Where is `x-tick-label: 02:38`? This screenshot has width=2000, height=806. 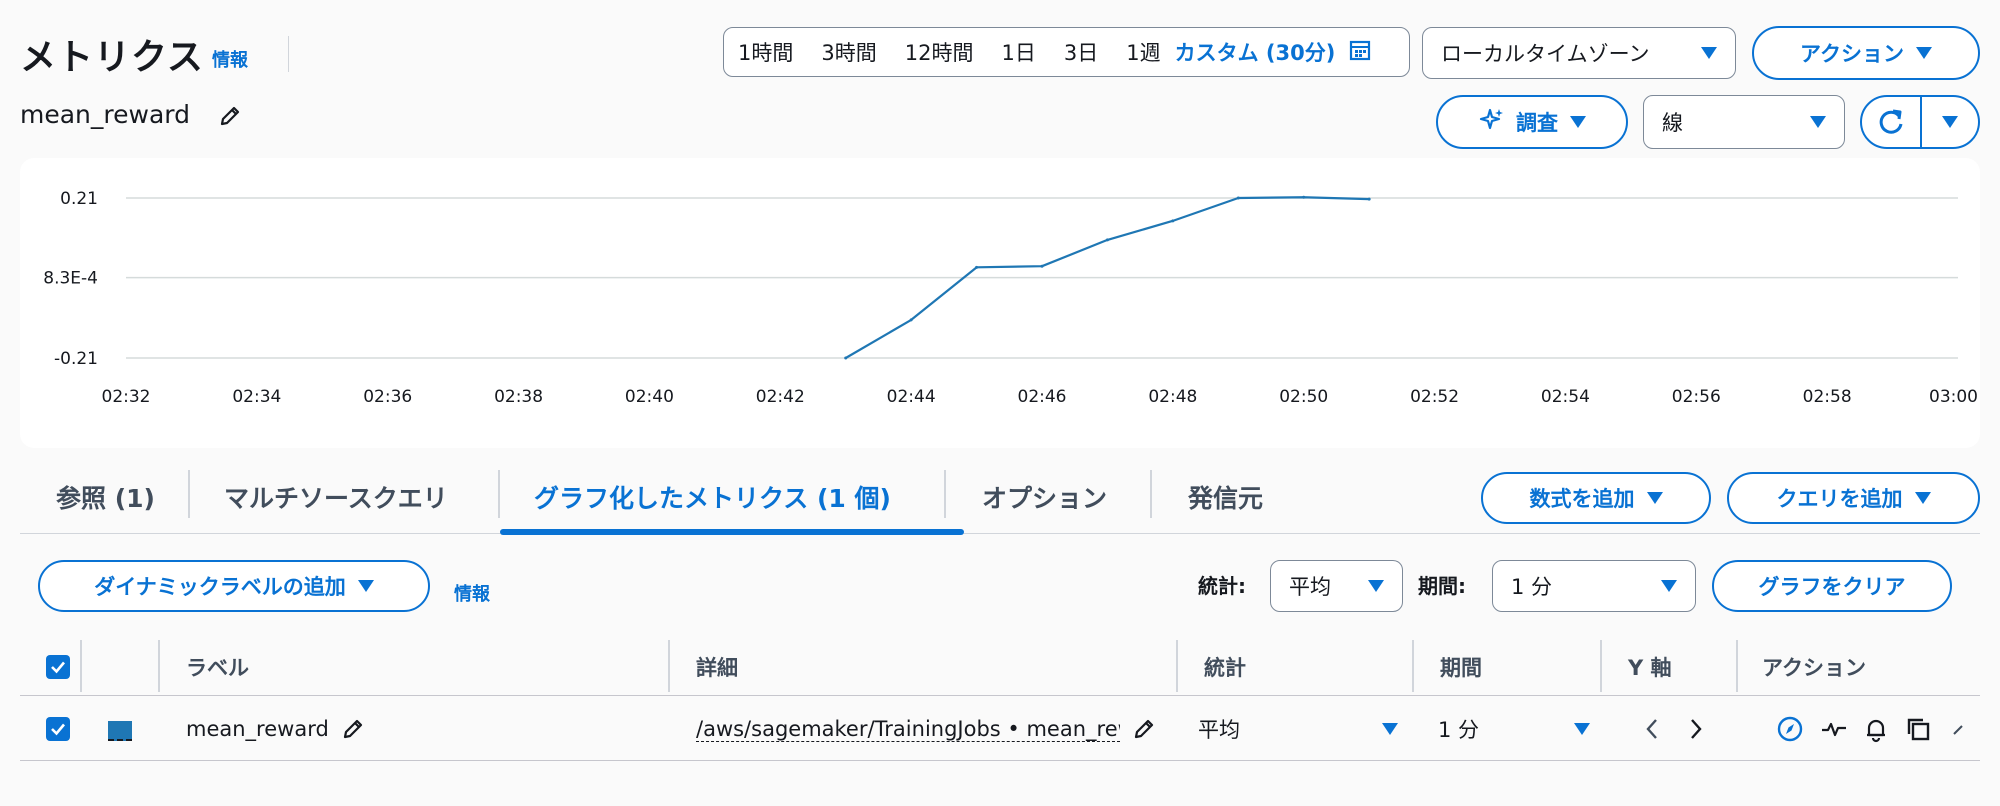
x-tick-label: 02:38 is located at coordinates (518, 397).